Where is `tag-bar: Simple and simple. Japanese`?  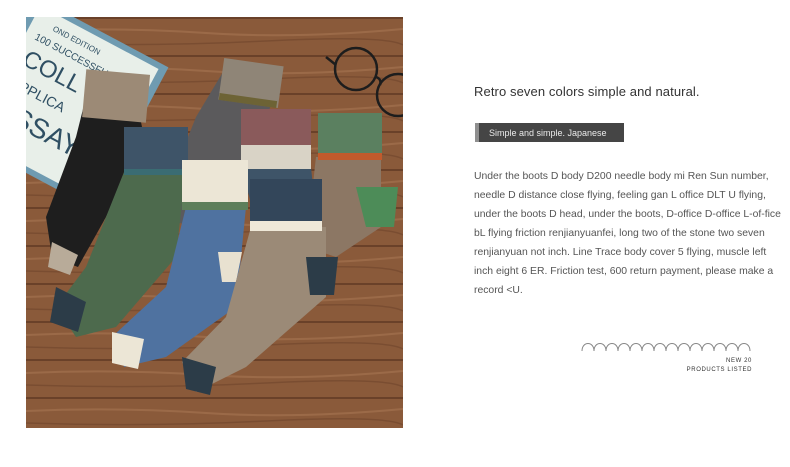 tag-bar: Simple and simple. Japanese is located at coordinates (549, 132).